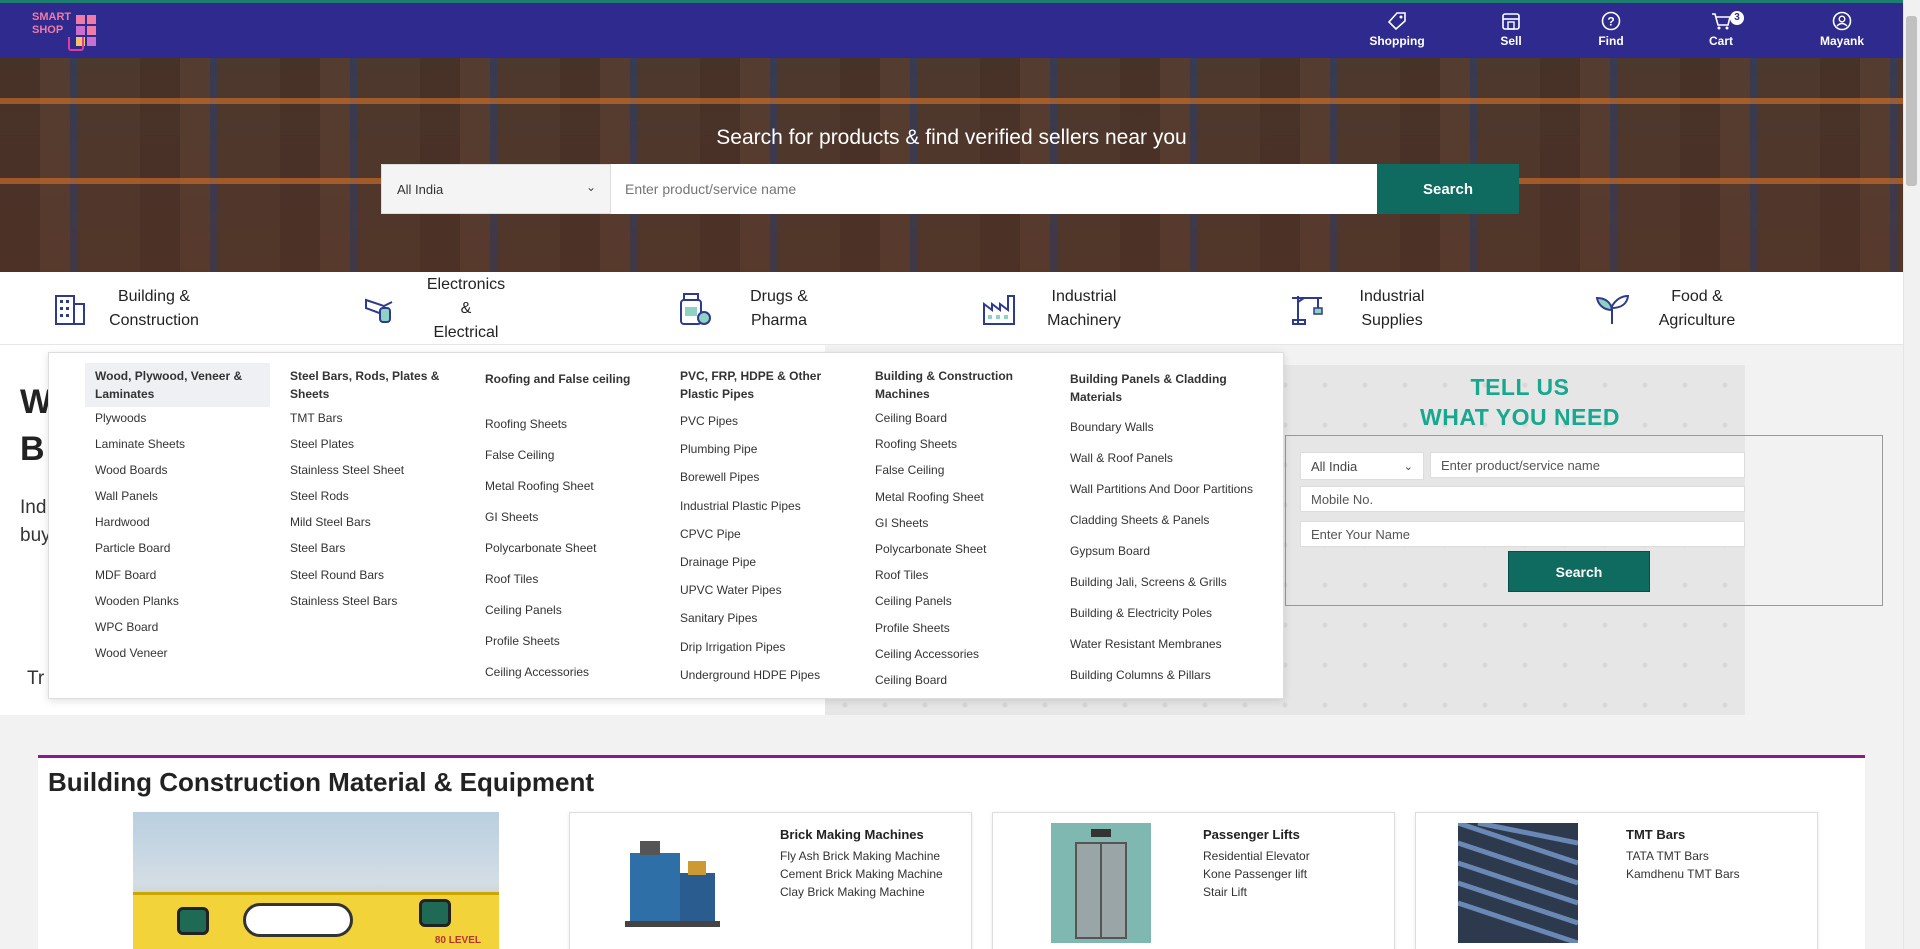  Describe the element at coordinates (1255, 874) in the screenshot. I see `product-card-link: Kone Passenger lift` at that location.